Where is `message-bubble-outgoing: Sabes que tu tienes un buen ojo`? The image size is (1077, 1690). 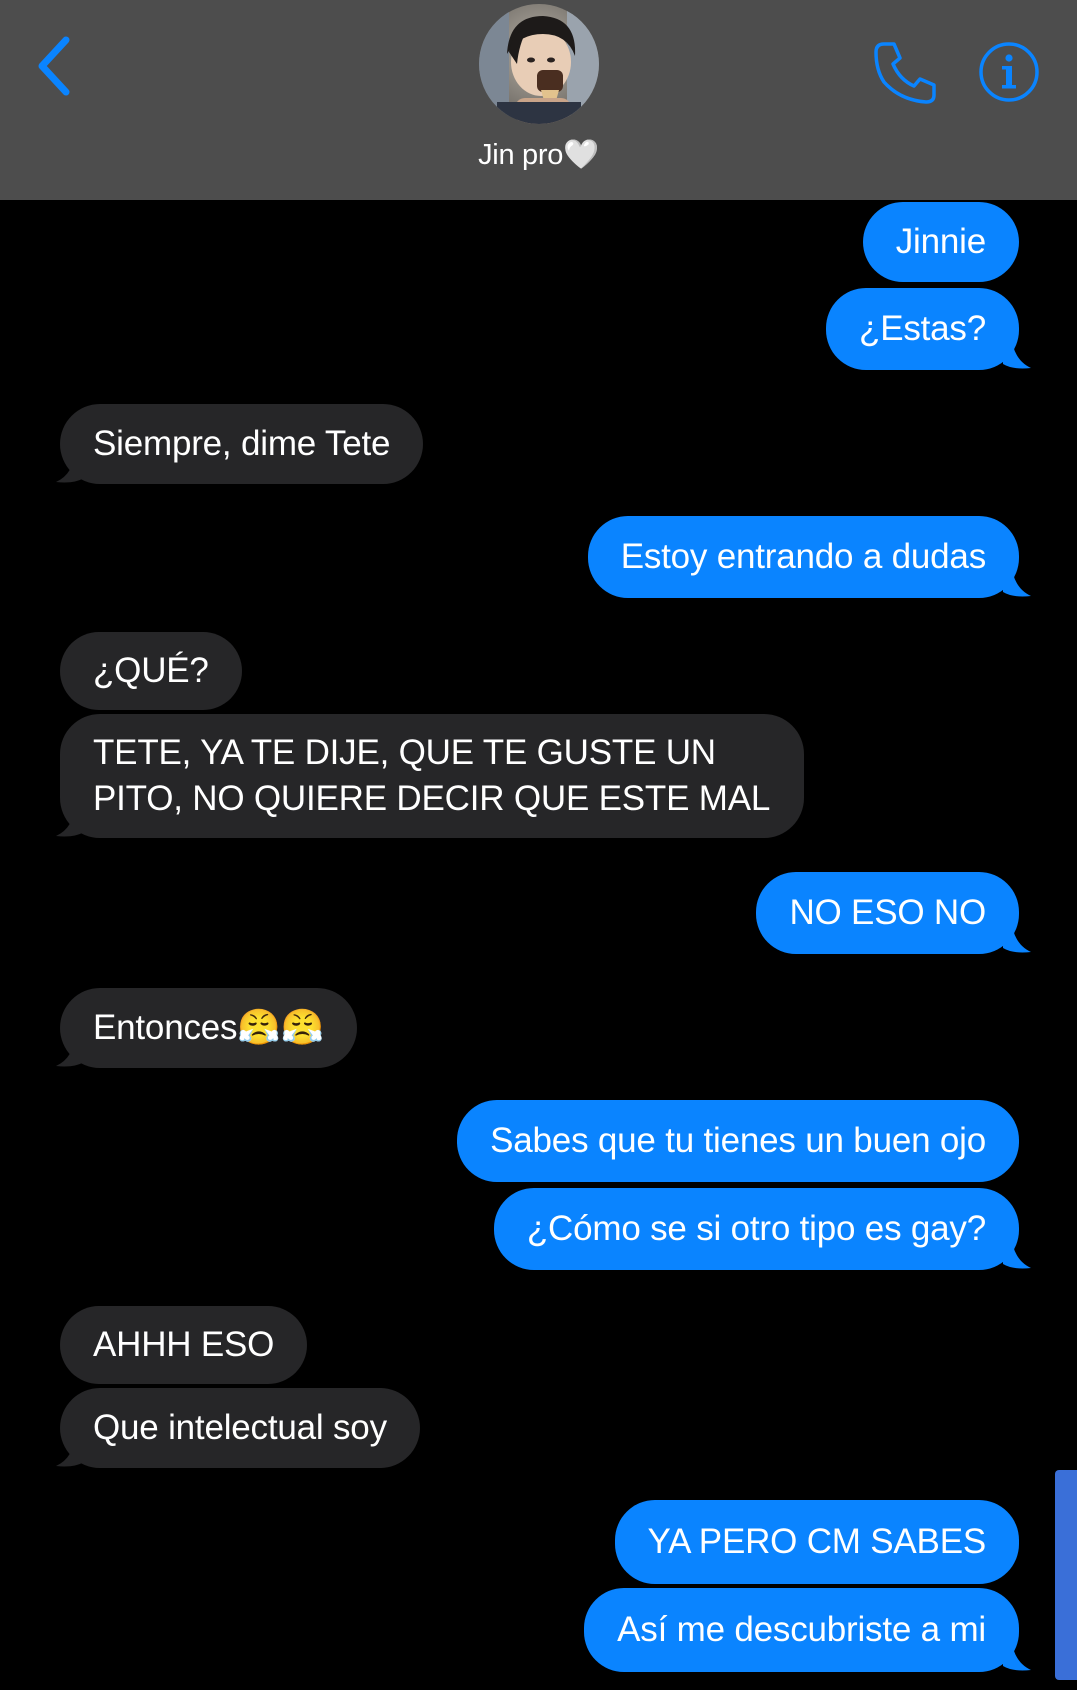
message-bubble-outgoing: Sabes que tu tienes un buen ojo is located at coordinates (738, 1141).